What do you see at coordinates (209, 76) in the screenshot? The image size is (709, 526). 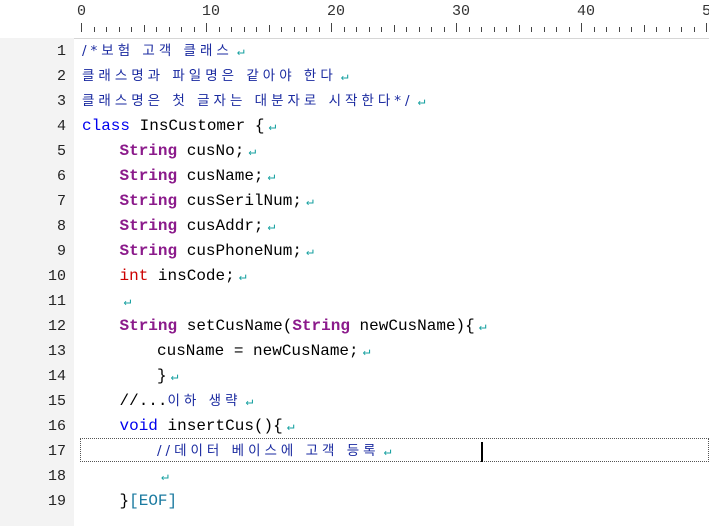 I see `comment-token: 클래스명과 파일명은 같아야 한다` at bounding box center [209, 76].